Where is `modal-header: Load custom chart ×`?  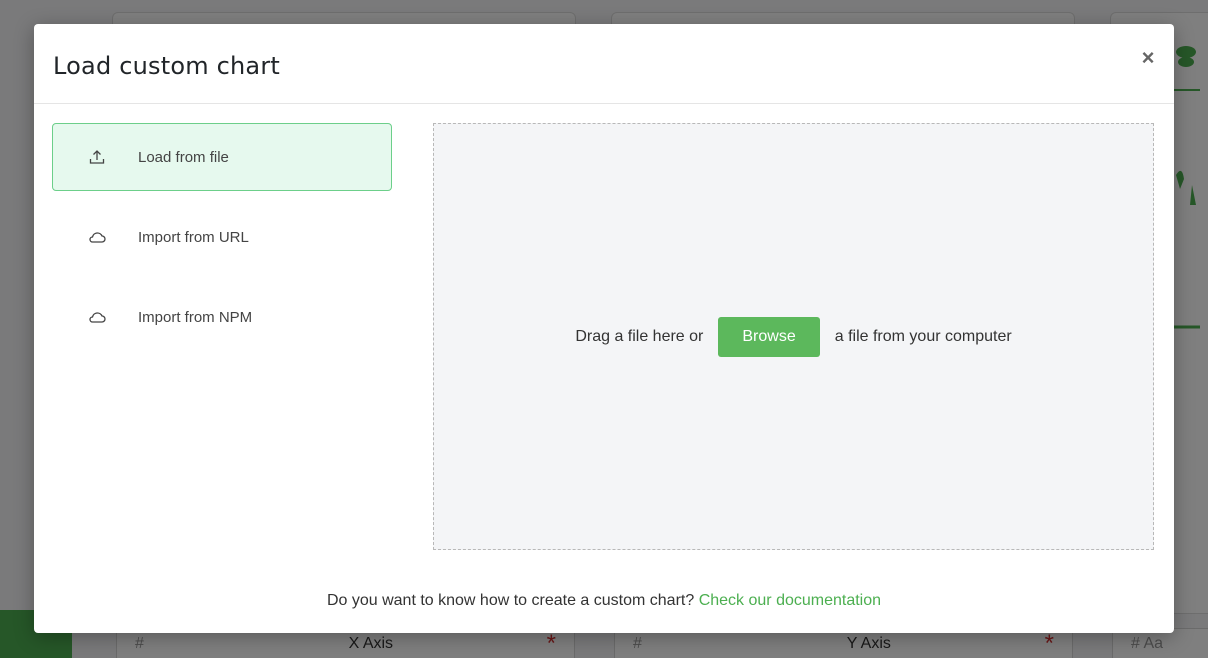
modal-header: Load custom chart × is located at coordinates (604, 64).